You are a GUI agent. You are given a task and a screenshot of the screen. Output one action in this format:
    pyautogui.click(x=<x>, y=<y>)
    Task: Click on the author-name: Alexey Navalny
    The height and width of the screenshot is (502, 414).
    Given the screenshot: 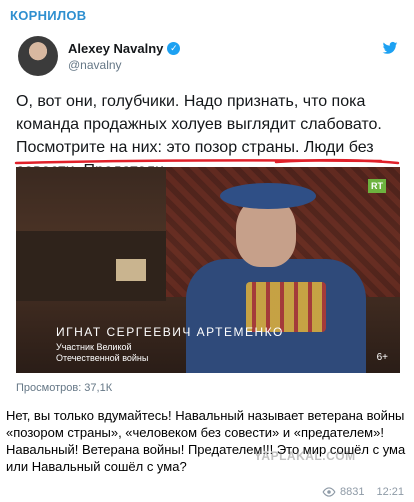 What is the action you would take?
    pyautogui.click(x=115, y=48)
    